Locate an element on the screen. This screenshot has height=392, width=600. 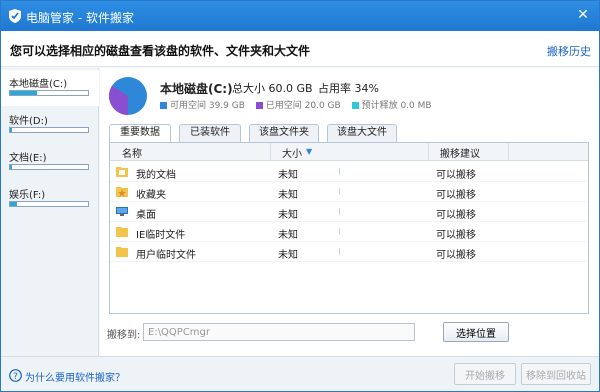
header-description: 您可以选择相应的磁盘查看该盘的软件、文件夹和大文件 is located at coordinates (160, 51).